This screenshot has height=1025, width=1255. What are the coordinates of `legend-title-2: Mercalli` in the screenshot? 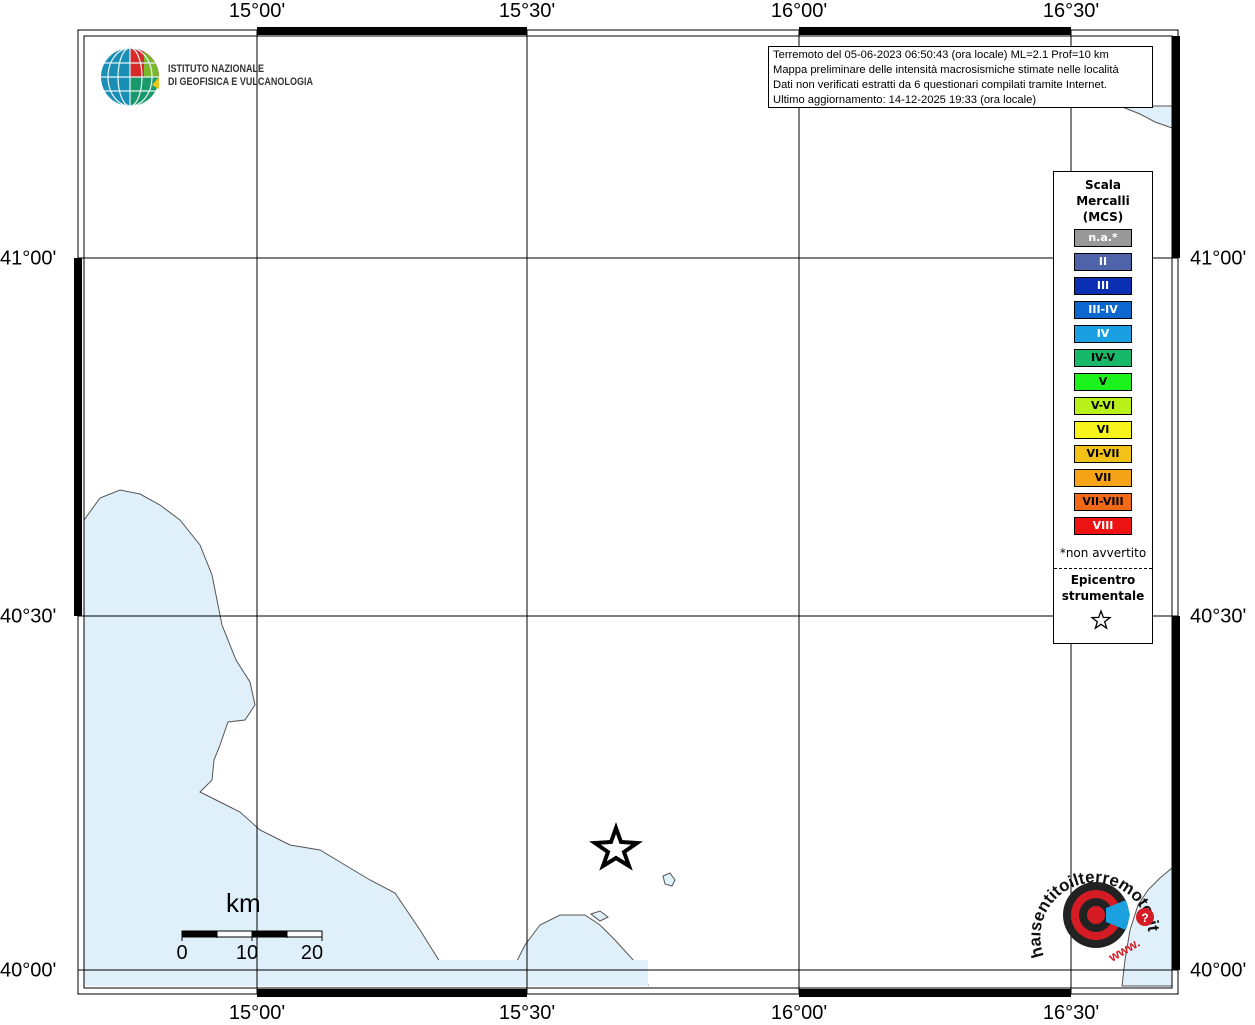 It's located at (1103, 201).